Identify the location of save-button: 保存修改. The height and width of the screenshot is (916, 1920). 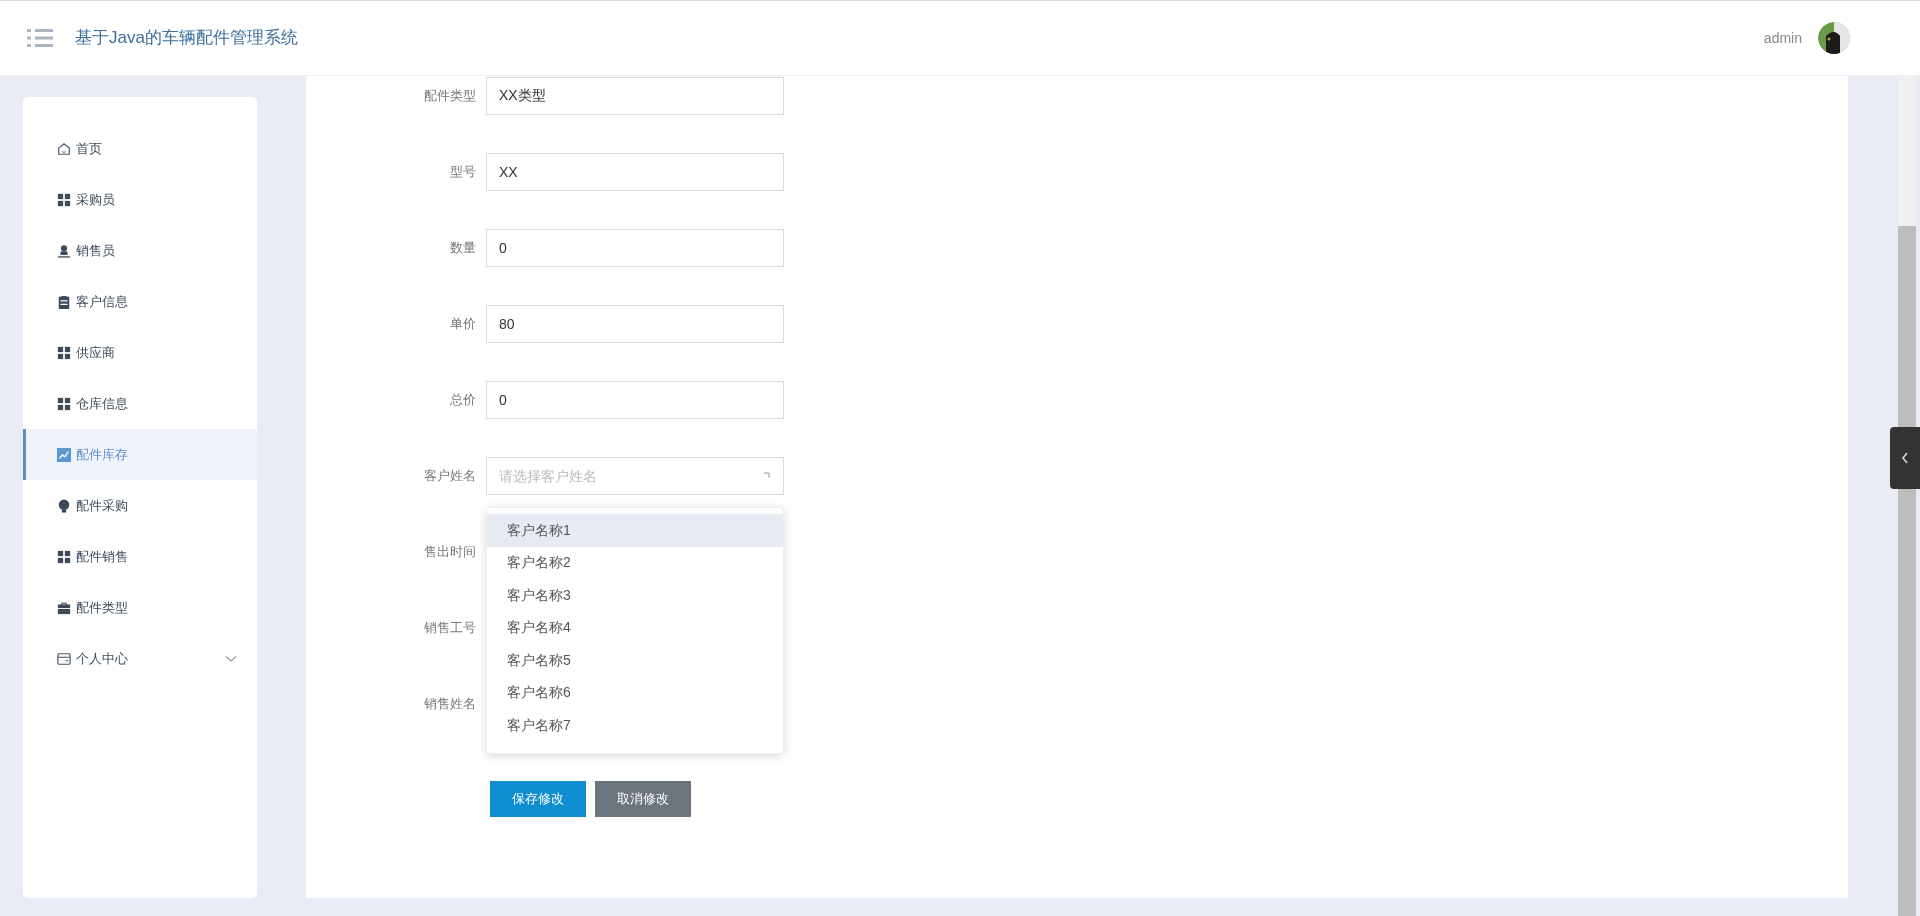
(538, 799).